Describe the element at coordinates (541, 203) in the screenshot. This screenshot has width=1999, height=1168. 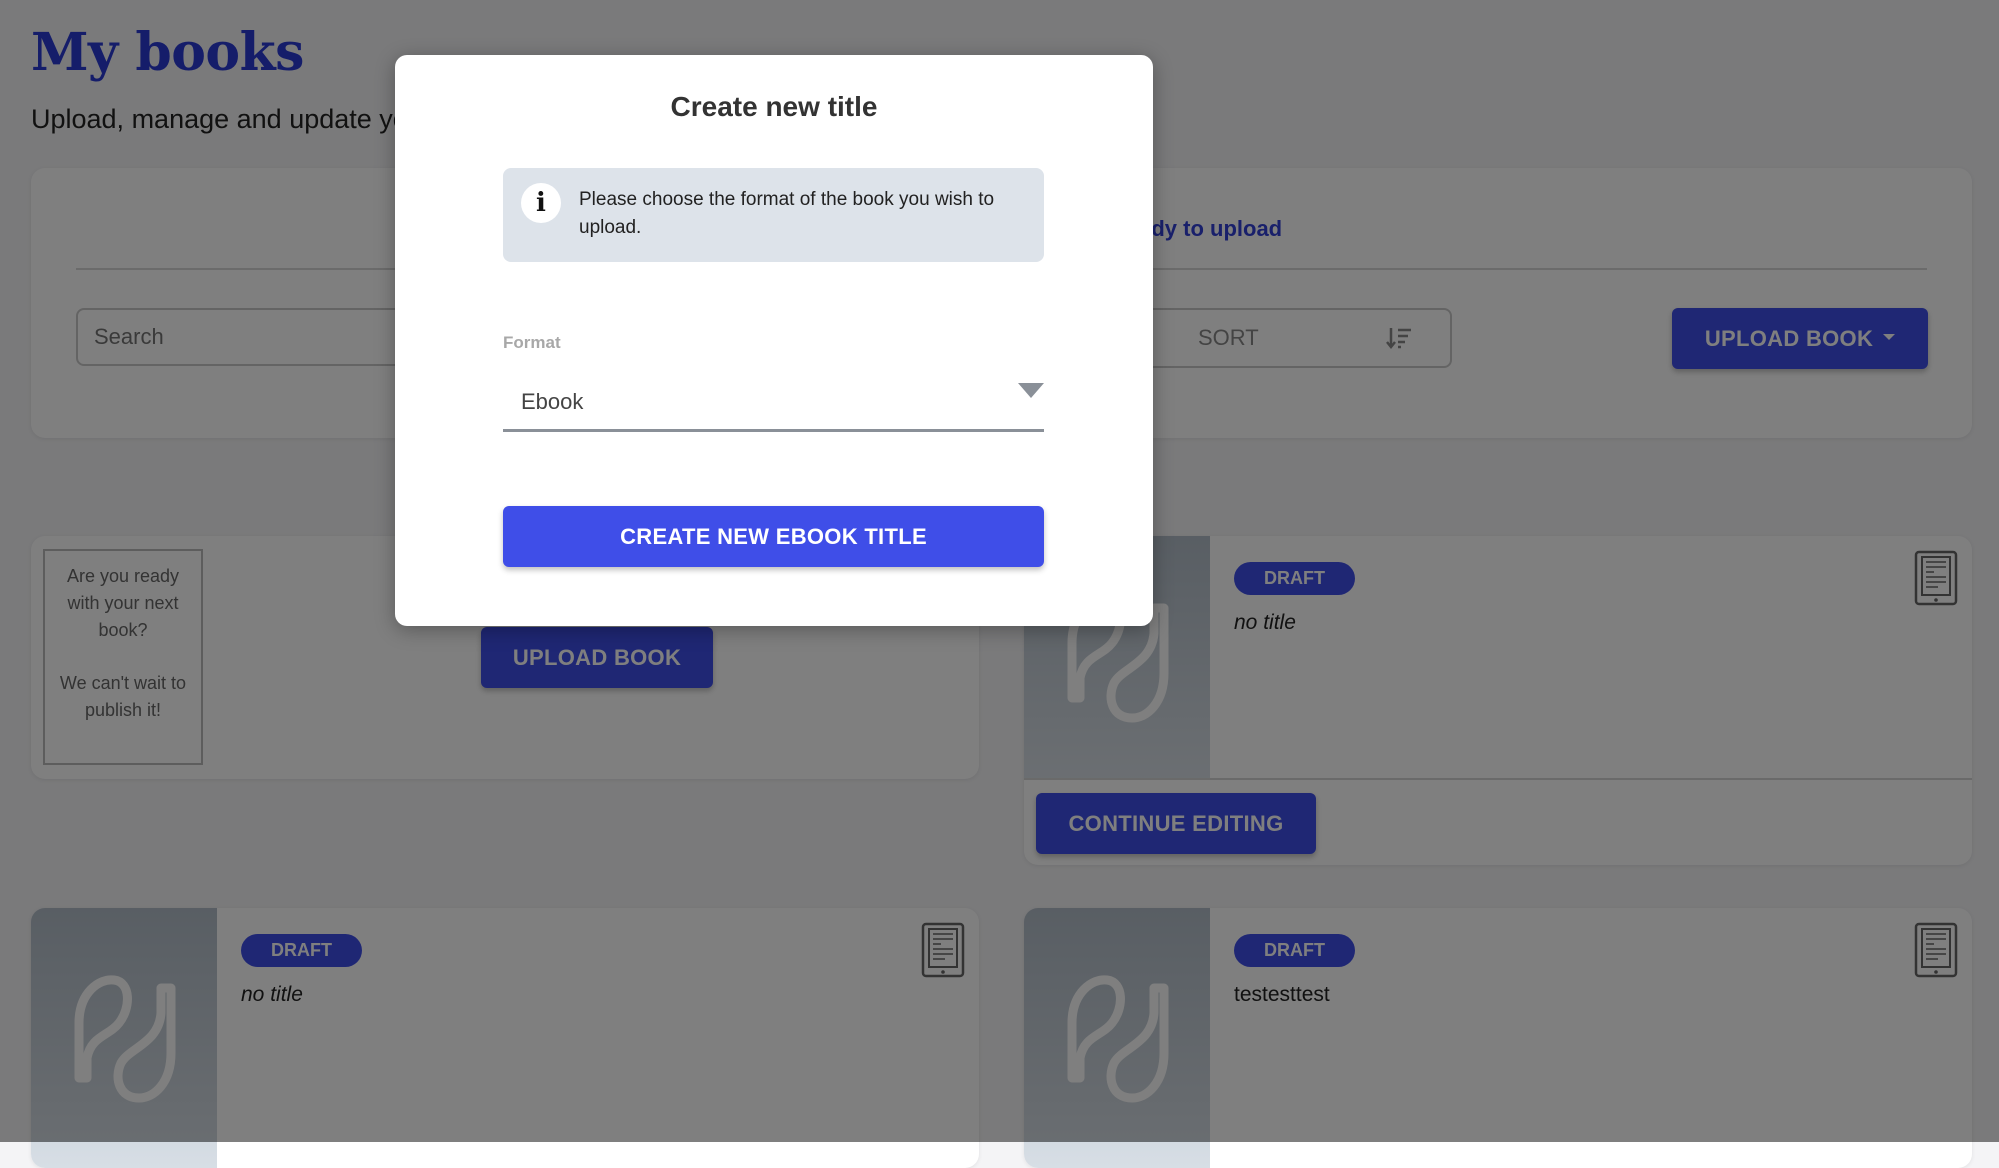
I see `info-icon: i` at that location.